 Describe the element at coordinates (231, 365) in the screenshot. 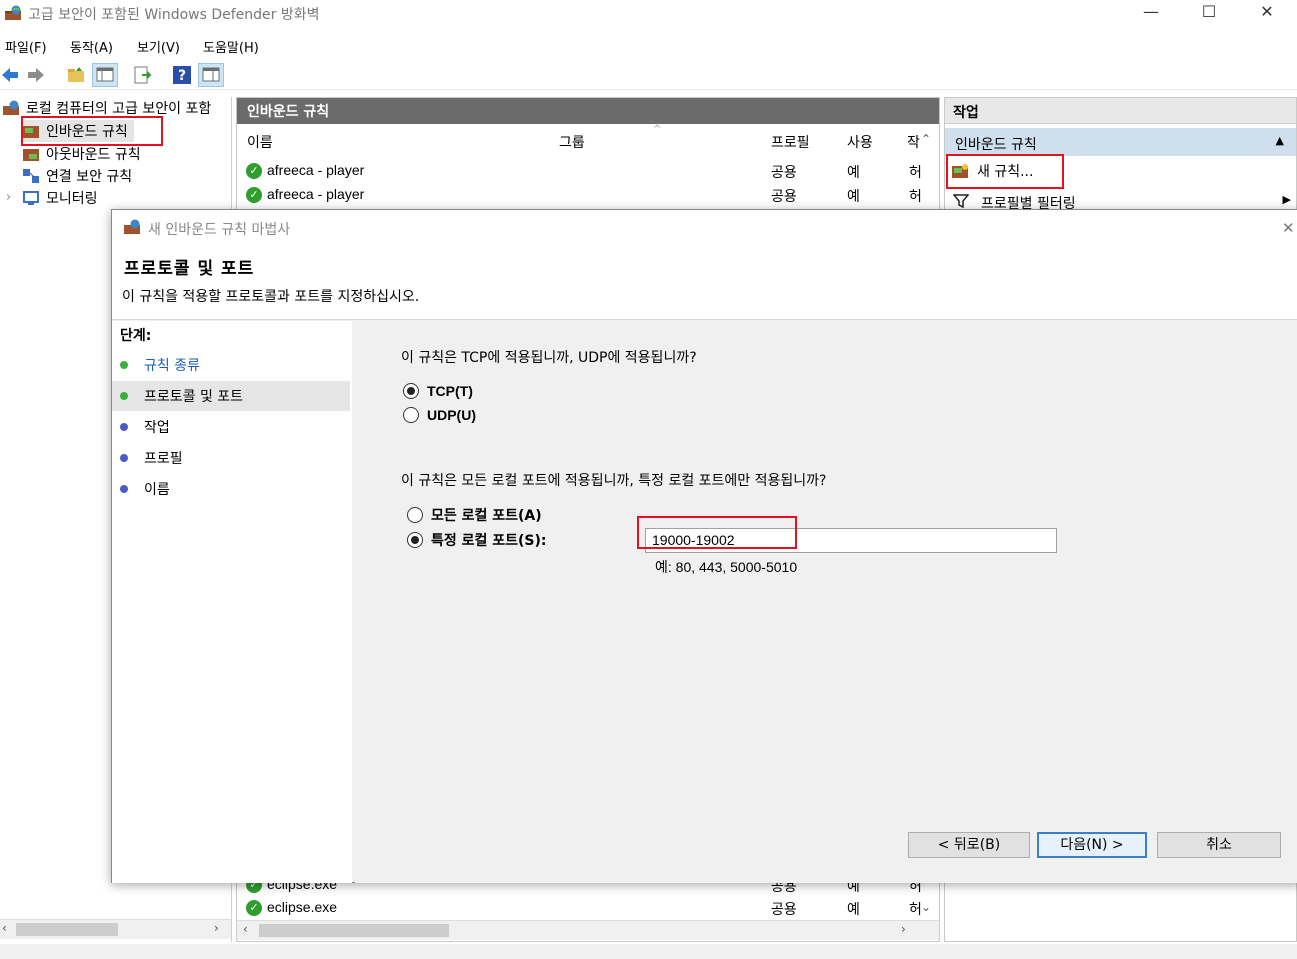

I see `step-rule-type: 규칙 종류` at that location.